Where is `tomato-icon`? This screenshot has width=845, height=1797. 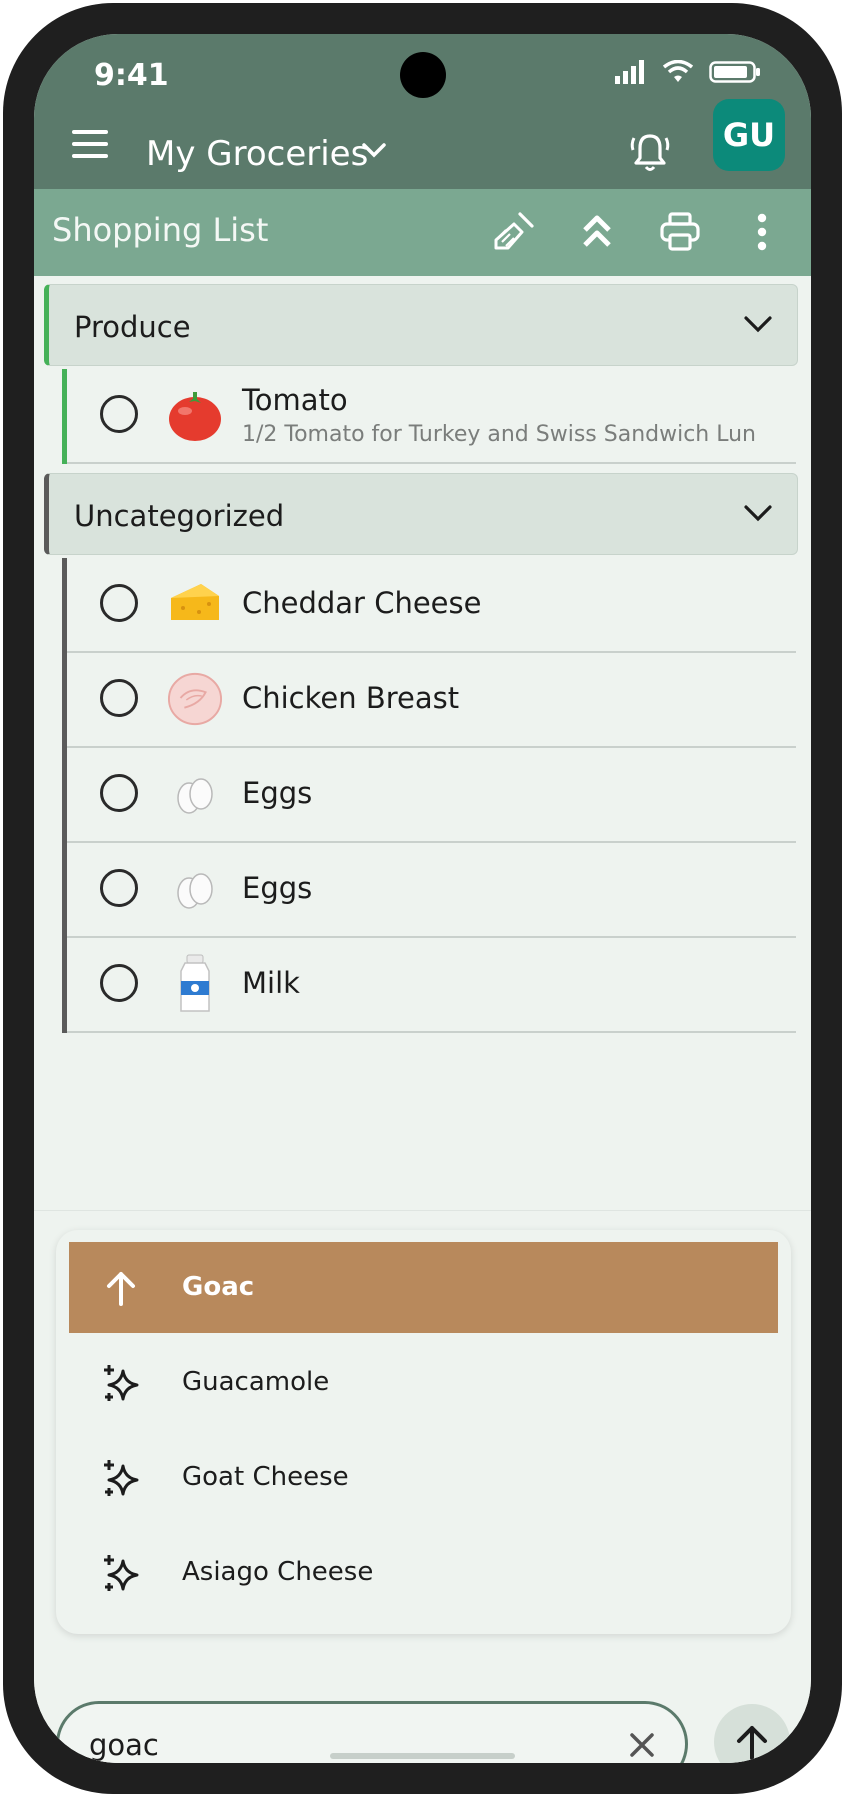
tomato-icon is located at coordinates (195, 415).